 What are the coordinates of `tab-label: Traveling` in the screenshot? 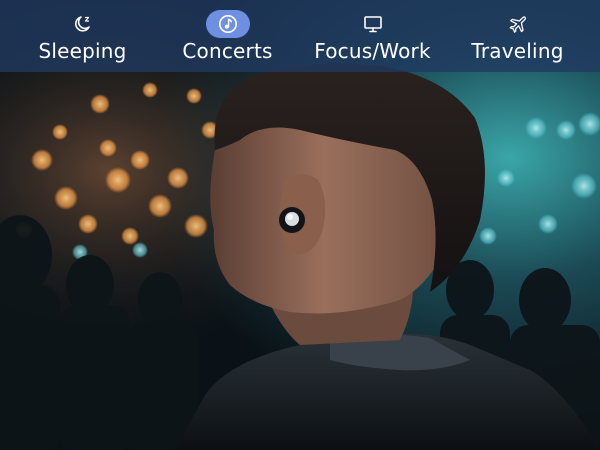 It's located at (517, 51).